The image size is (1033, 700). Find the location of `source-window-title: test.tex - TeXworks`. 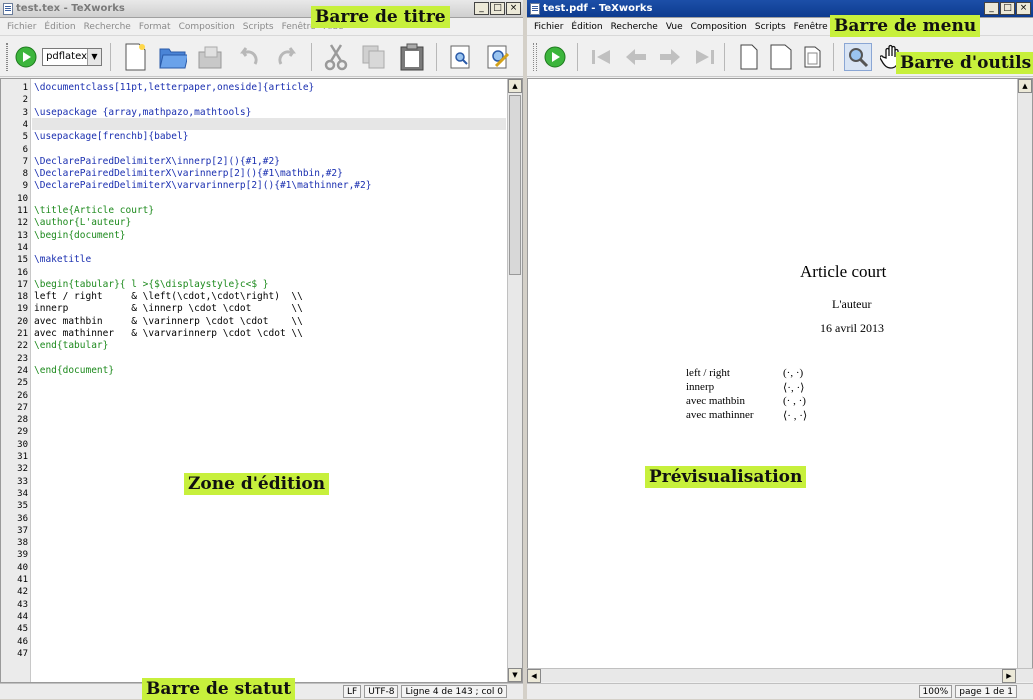

source-window-title: test.tex - TeXworks is located at coordinates (70, 8).